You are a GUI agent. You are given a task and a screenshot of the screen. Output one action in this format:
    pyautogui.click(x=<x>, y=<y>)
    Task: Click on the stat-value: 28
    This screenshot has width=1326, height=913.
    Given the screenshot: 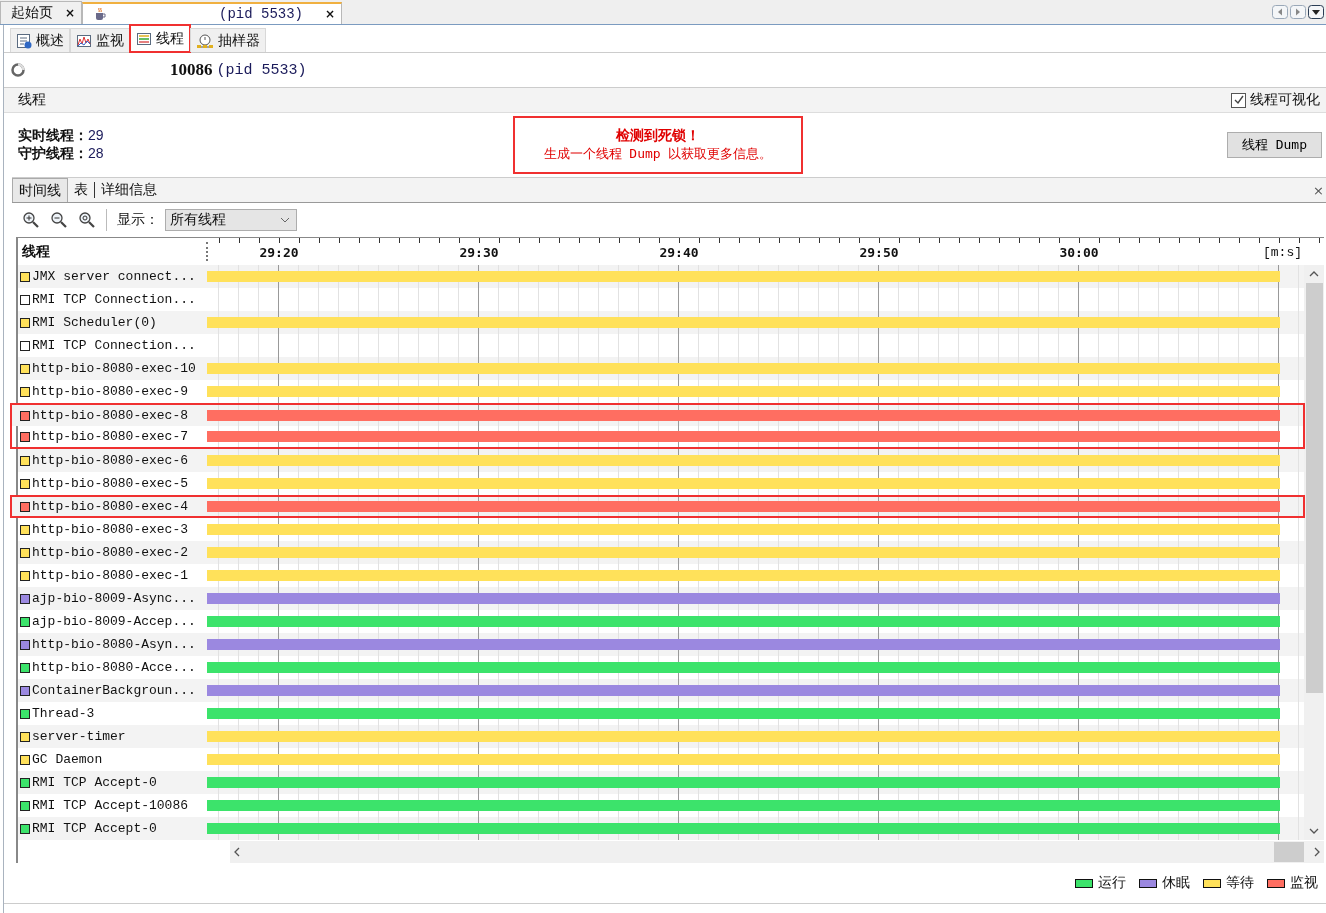 What is the action you would take?
    pyautogui.click(x=96, y=153)
    